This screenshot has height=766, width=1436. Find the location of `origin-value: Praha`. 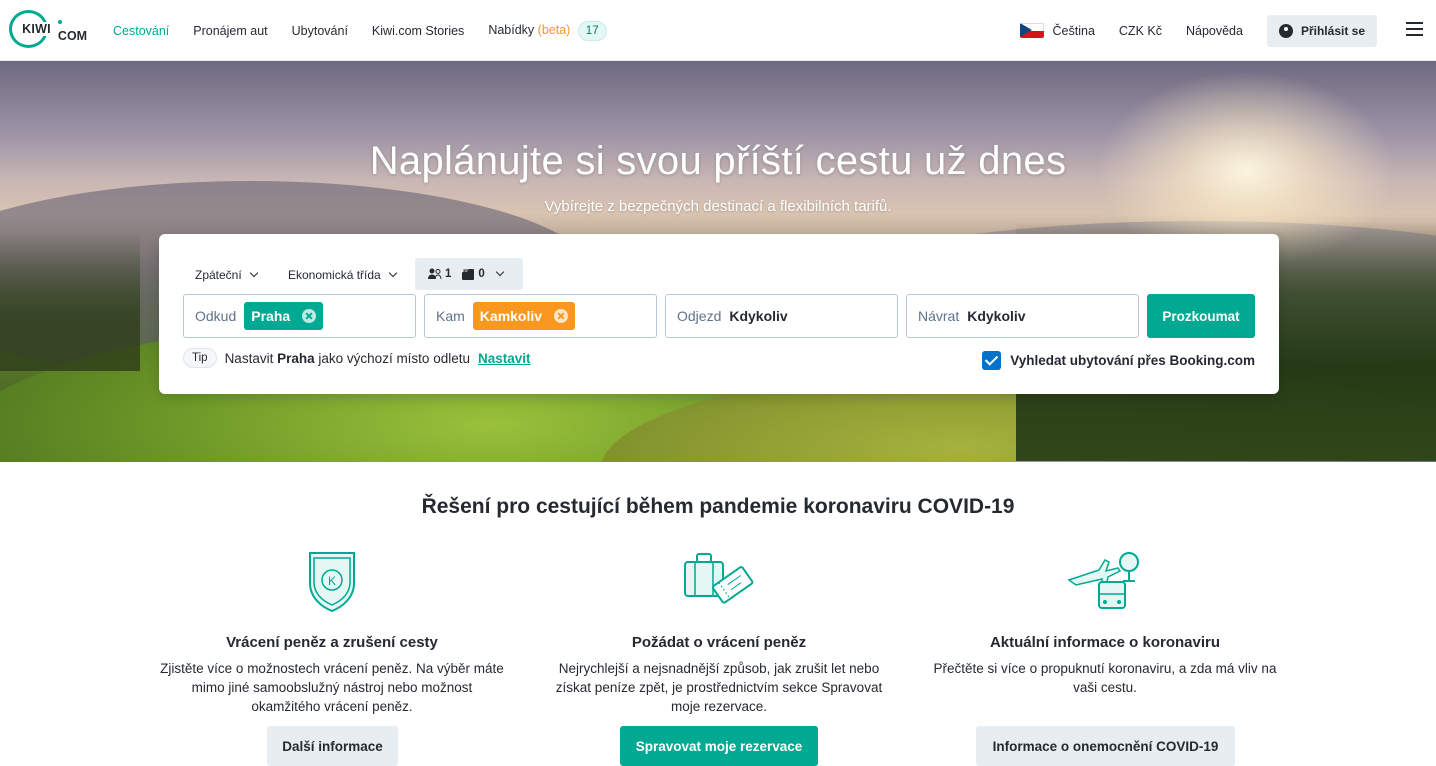

origin-value: Praha is located at coordinates (271, 316).